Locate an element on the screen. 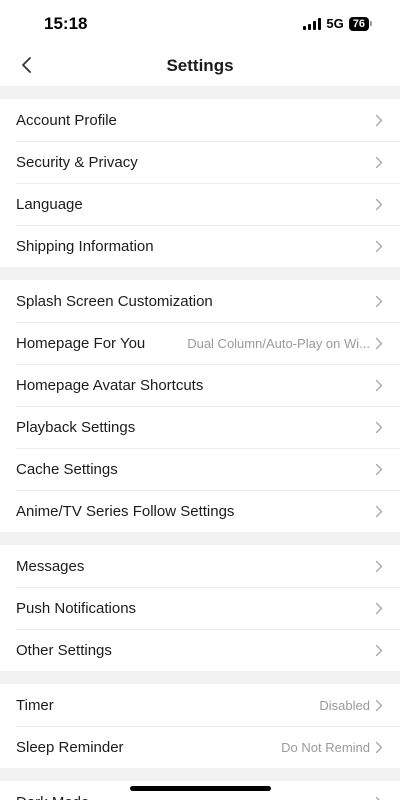 The image size is (400, 800). settings-item-label: Shipping Information is located at coordinates (85, 246).